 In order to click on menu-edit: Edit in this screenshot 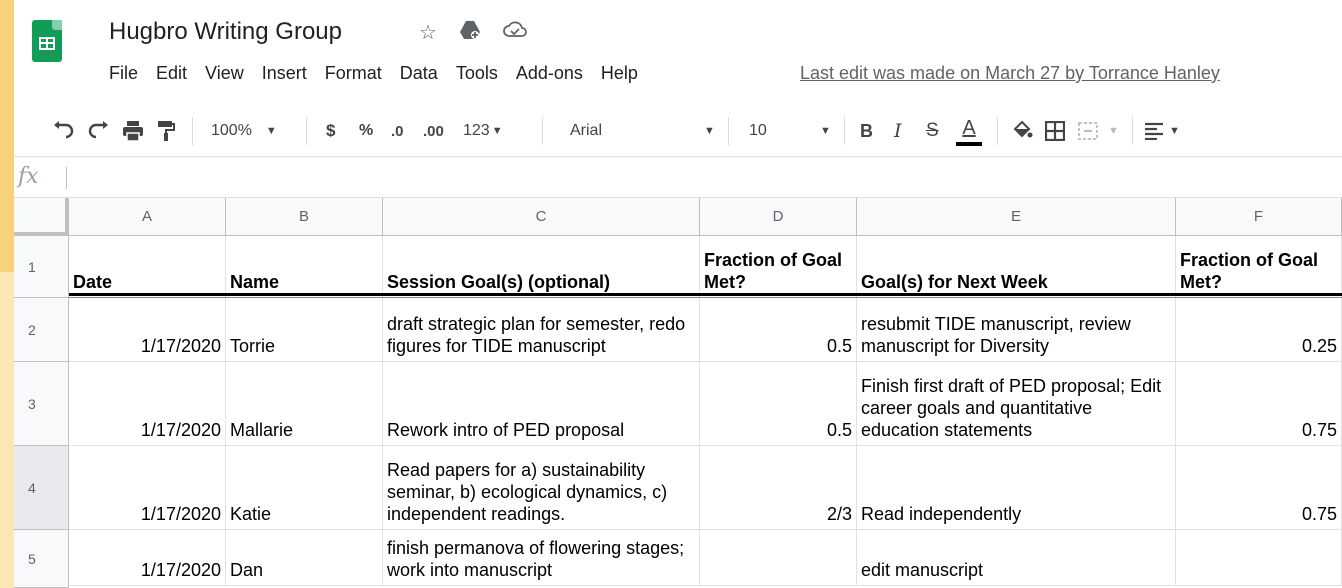, I will do `click(171, 73)`.